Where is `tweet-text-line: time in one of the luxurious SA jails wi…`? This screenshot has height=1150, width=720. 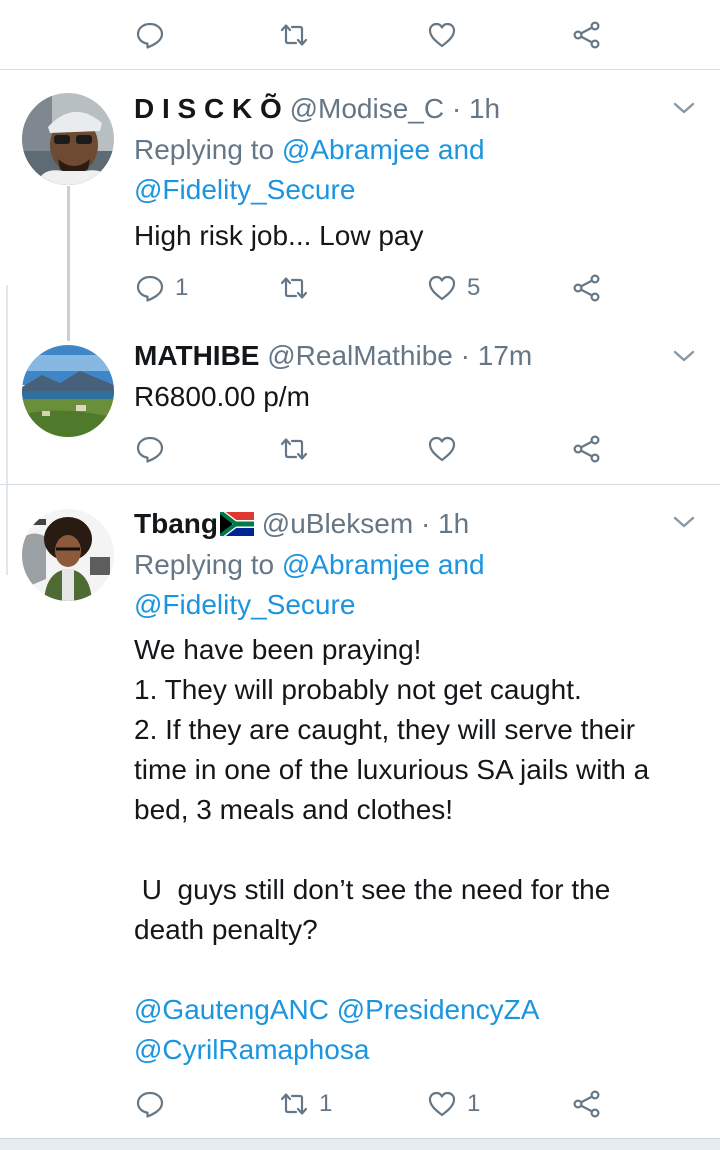 tweet-text-line: time in one of the luxurious SA jails wi… is located at coordinates (392, 769).